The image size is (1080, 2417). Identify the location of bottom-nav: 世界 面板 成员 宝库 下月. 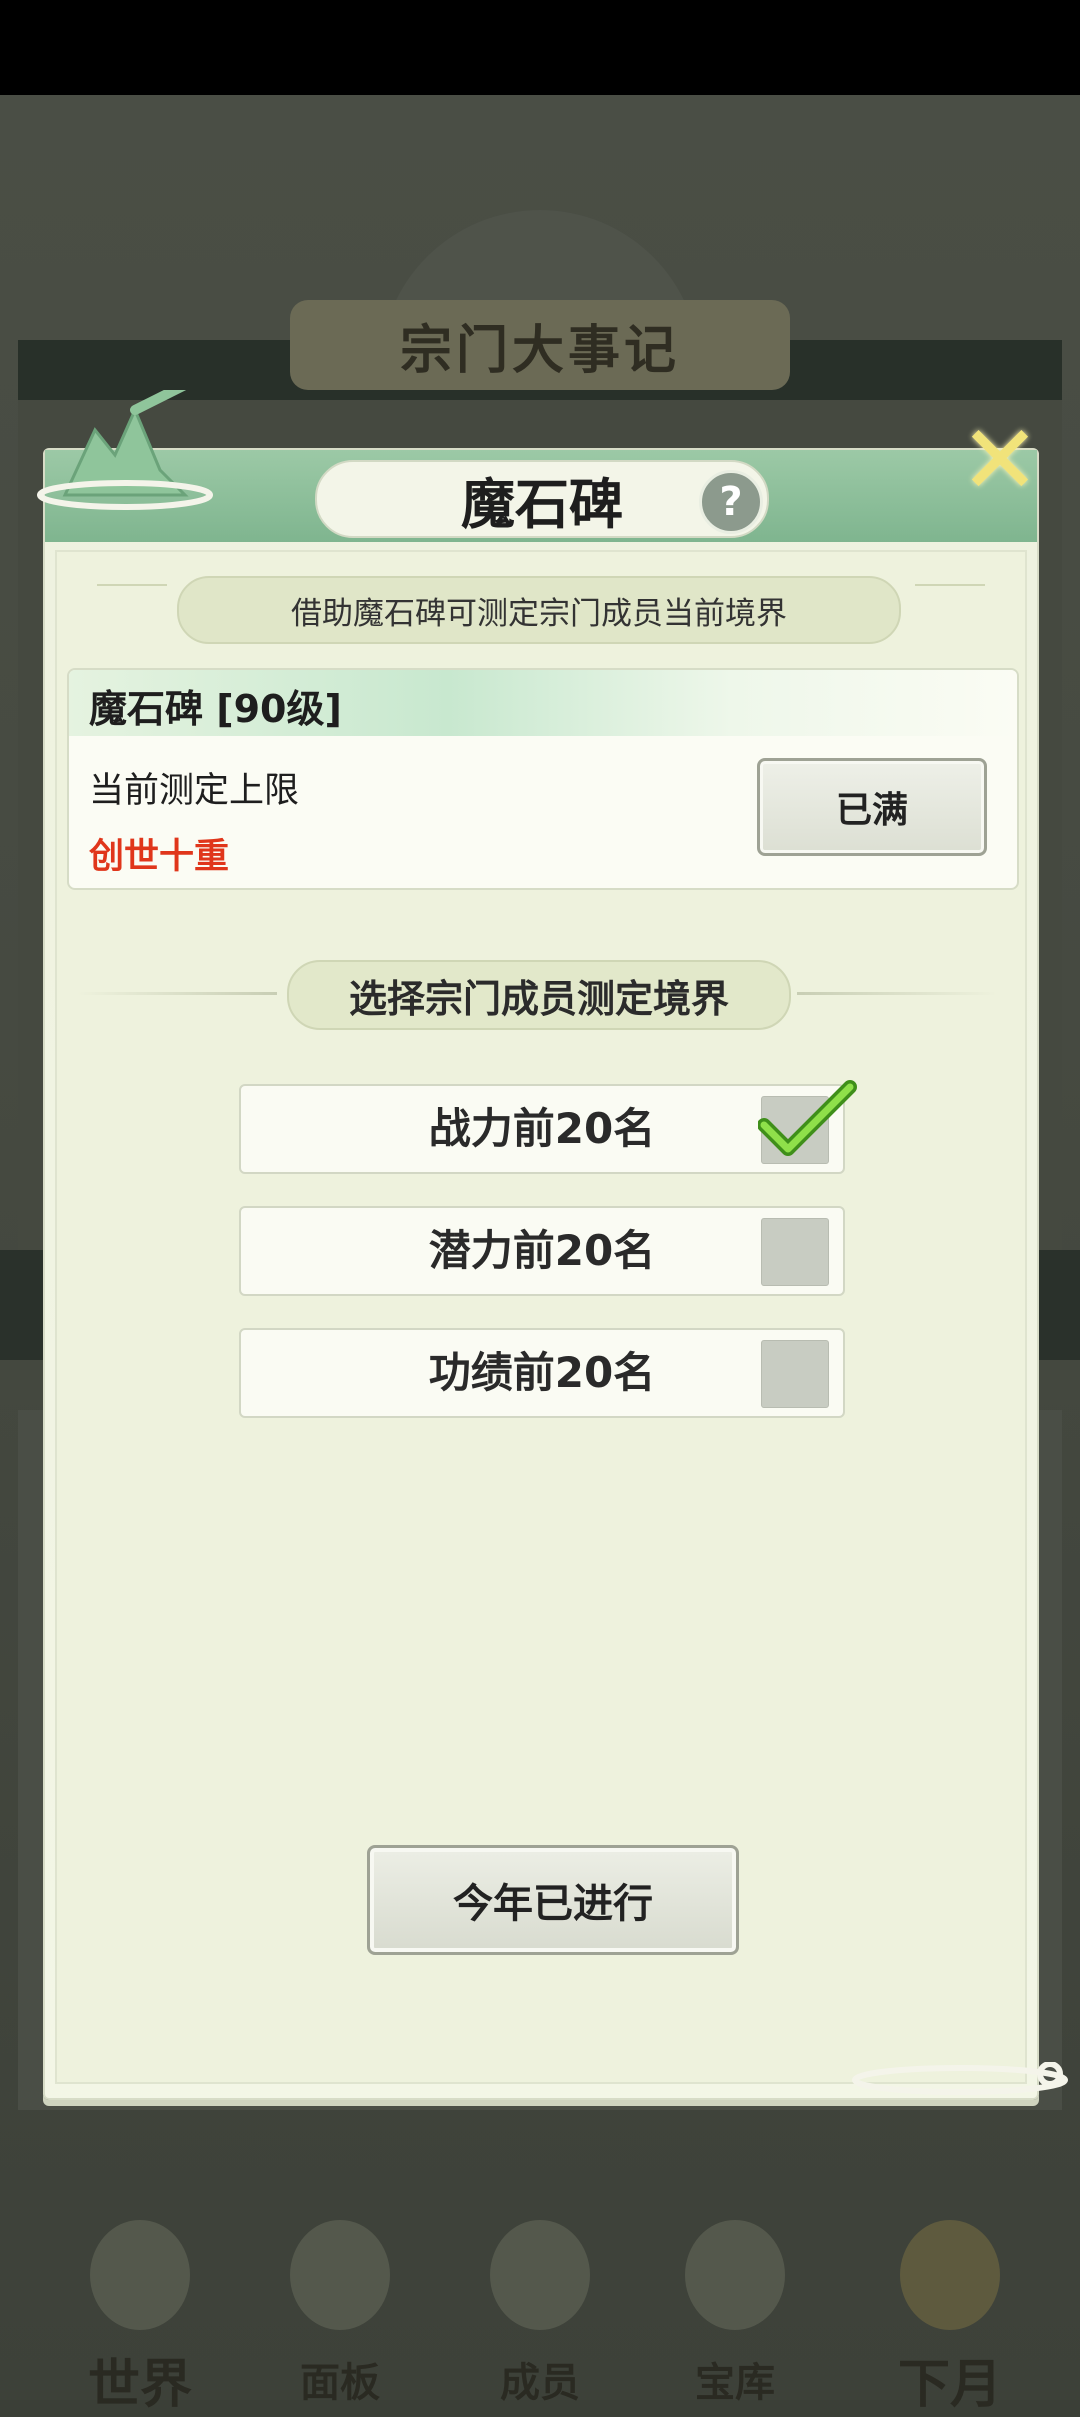
(540, 2307).